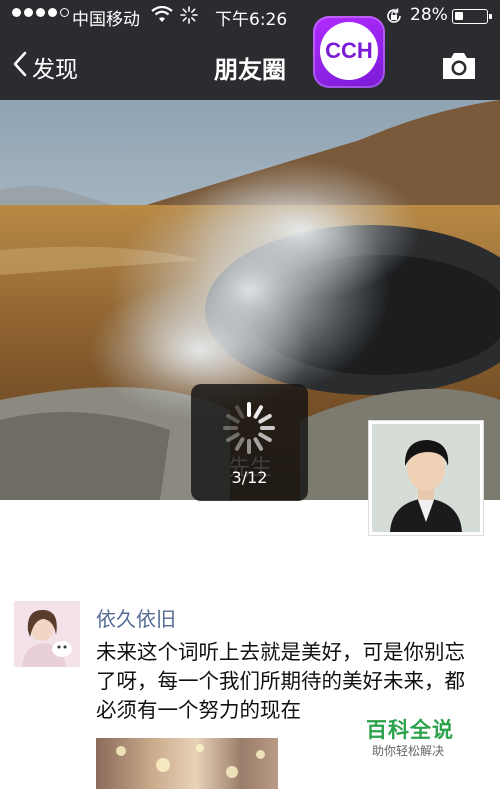  Describe the element at coordinates (136, 617) in the screenshot. I see `post-author-name: 依久依旧` at that location.